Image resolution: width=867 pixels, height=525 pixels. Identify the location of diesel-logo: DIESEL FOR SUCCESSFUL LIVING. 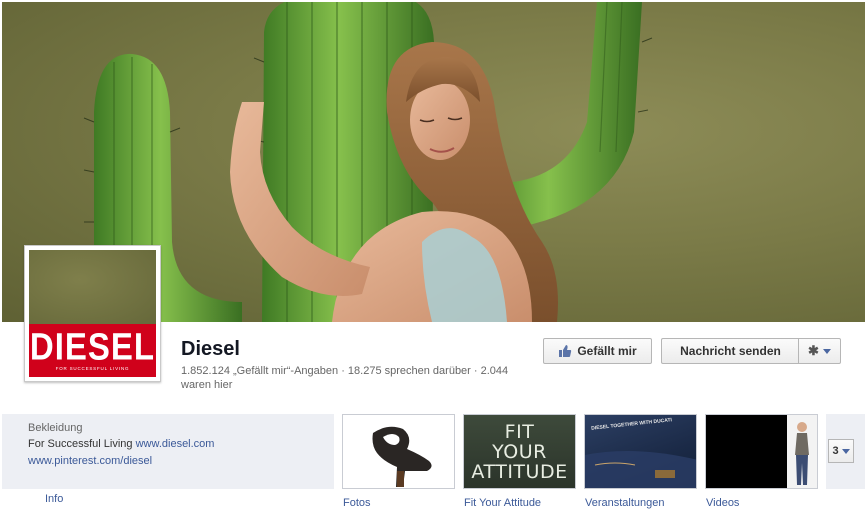
(92, 350).